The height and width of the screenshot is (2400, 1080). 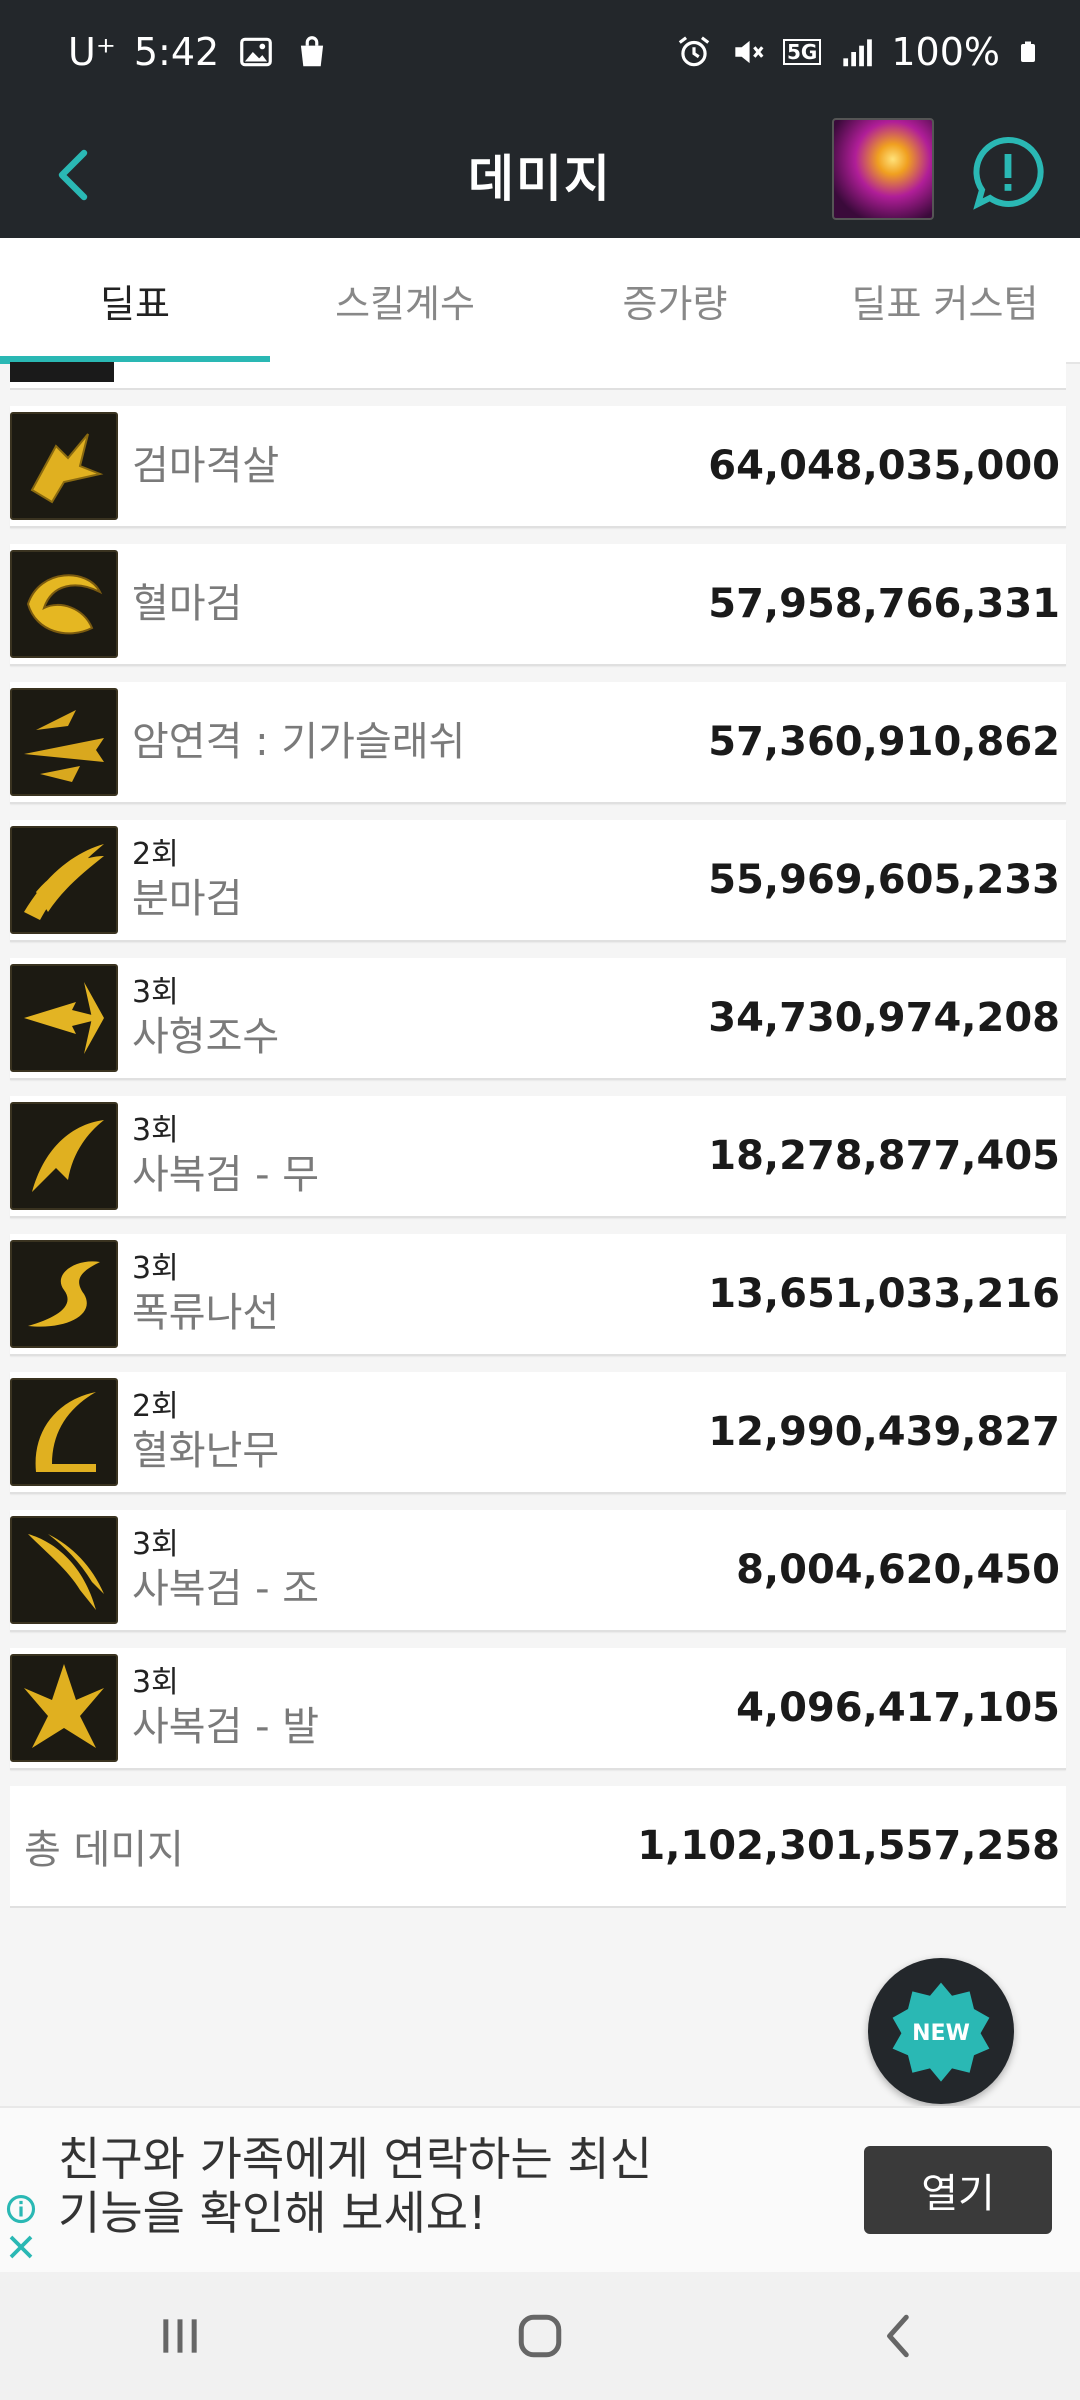 I want to click on ad-line-2: 기능을 확인해 보세요!, so click(x=272, y=2213).